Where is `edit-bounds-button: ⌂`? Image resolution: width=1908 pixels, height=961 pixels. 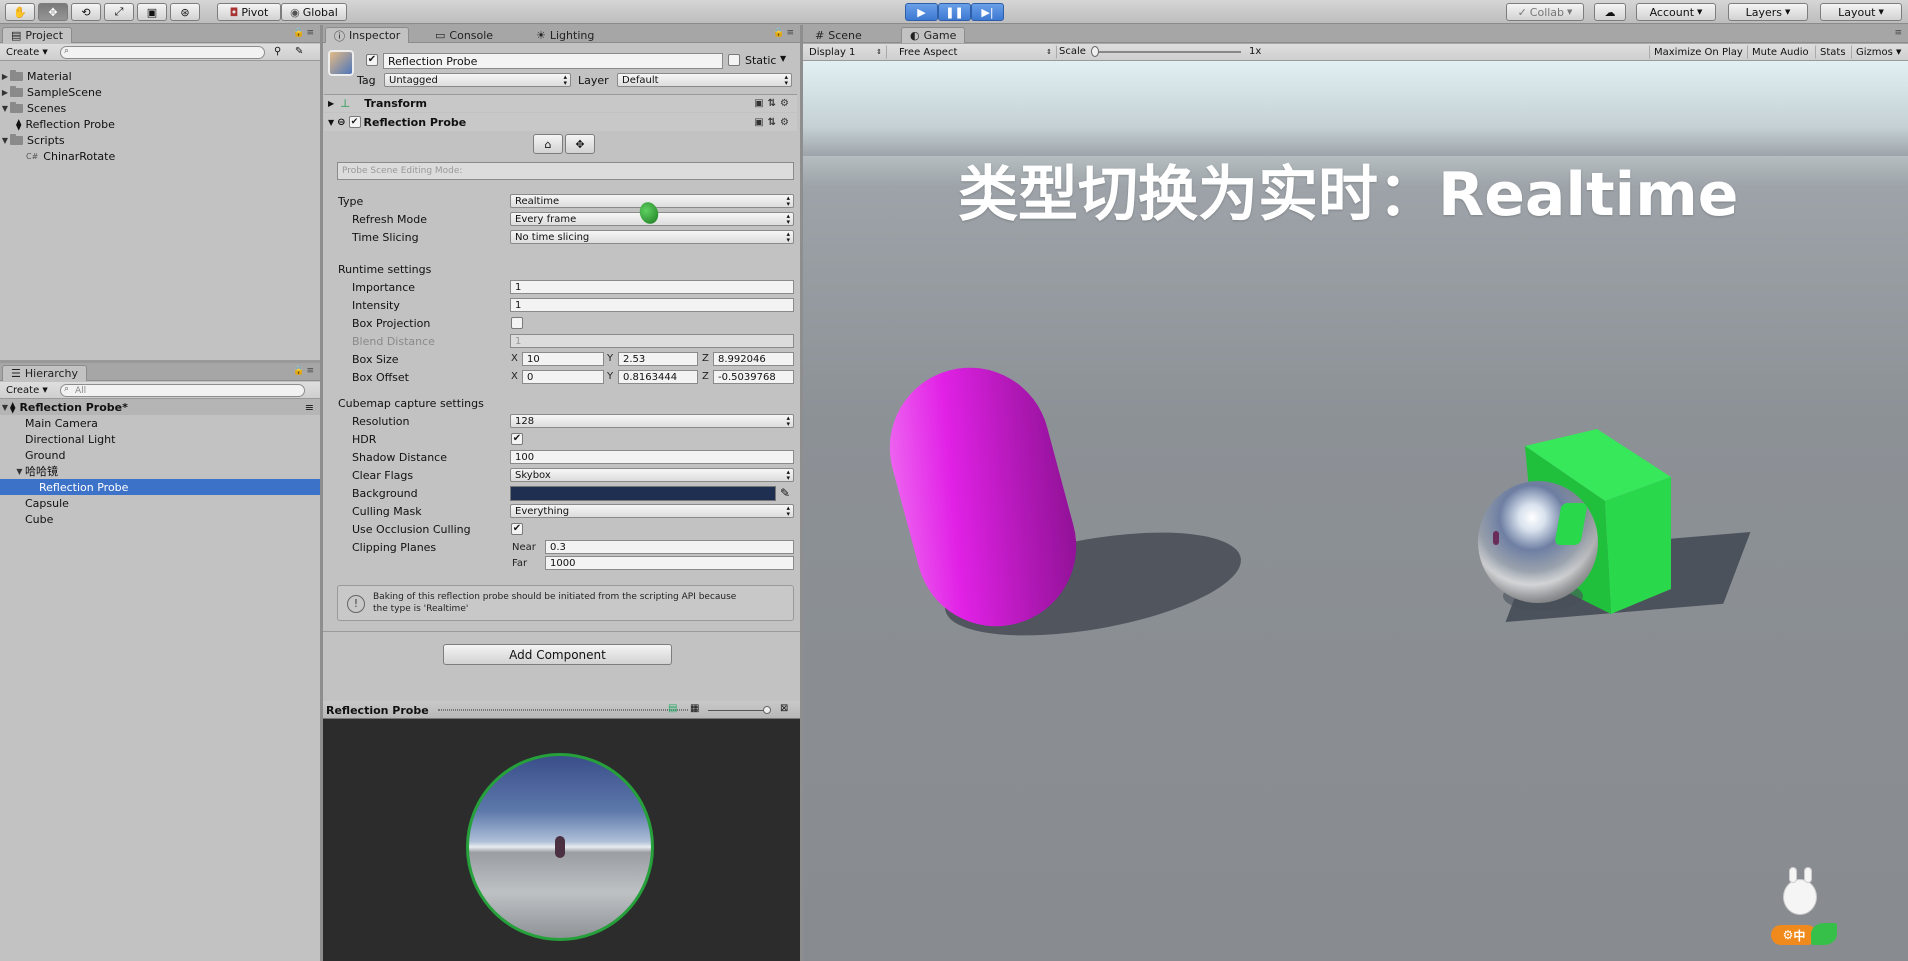
edit-bounds-button: ⌂ is located at coordinates (548, 144).